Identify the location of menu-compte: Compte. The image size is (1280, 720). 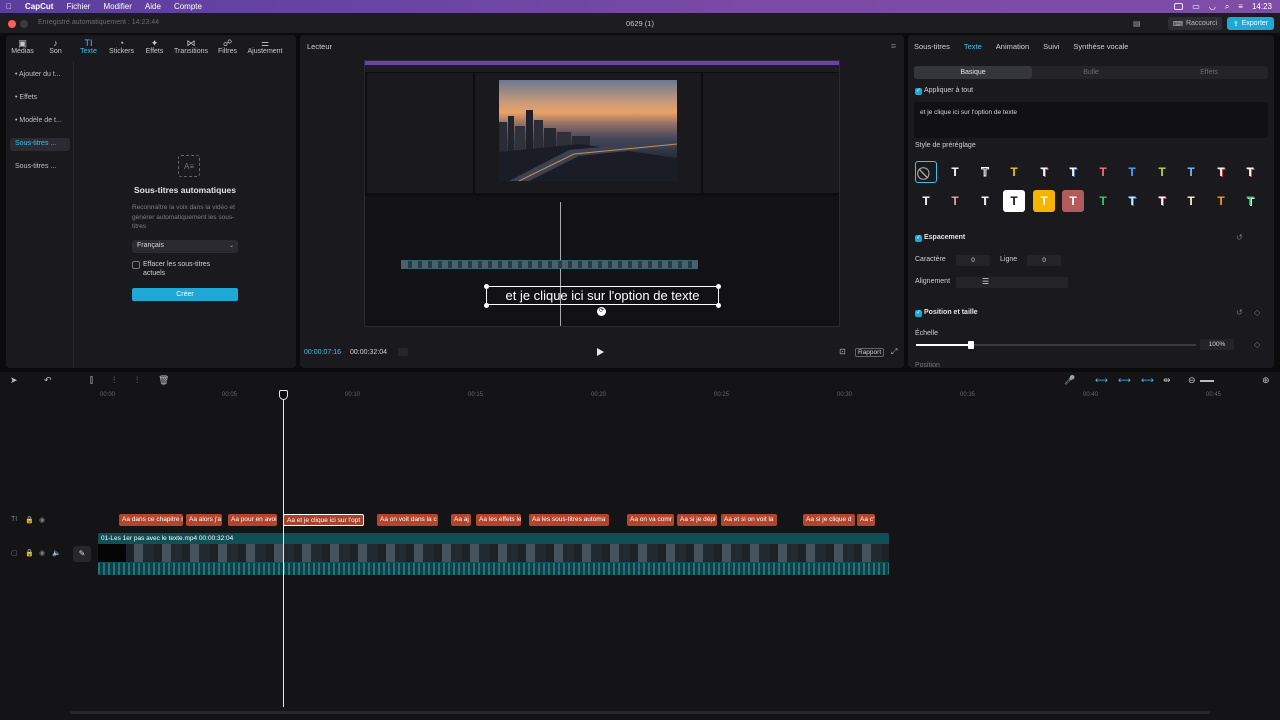
(188, 6).